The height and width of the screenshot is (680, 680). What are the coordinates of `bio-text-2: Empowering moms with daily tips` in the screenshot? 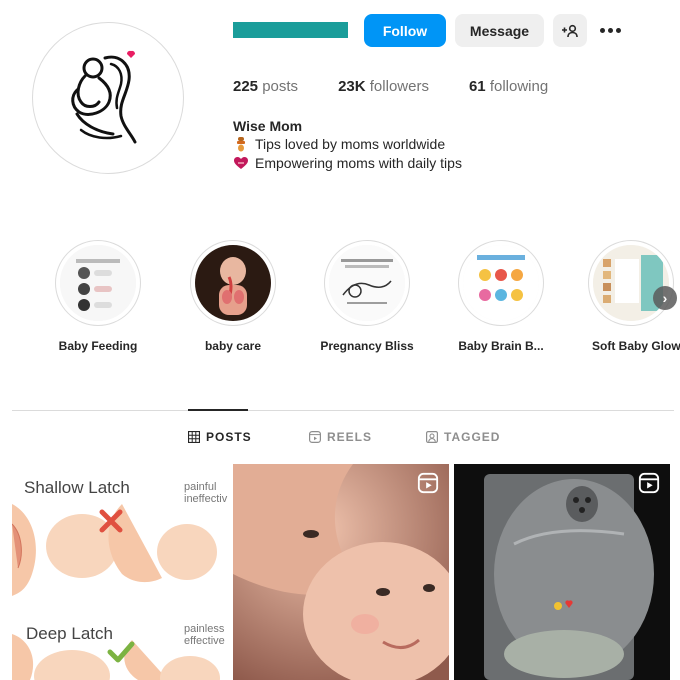 It's located at (358, 163).